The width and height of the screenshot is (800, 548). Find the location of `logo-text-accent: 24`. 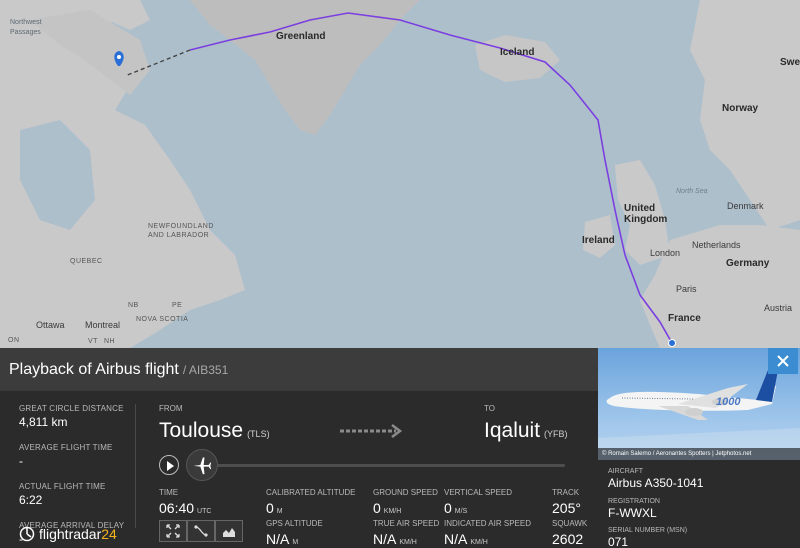

logo-text-accent: 24 is located at coordinates (109, 534).